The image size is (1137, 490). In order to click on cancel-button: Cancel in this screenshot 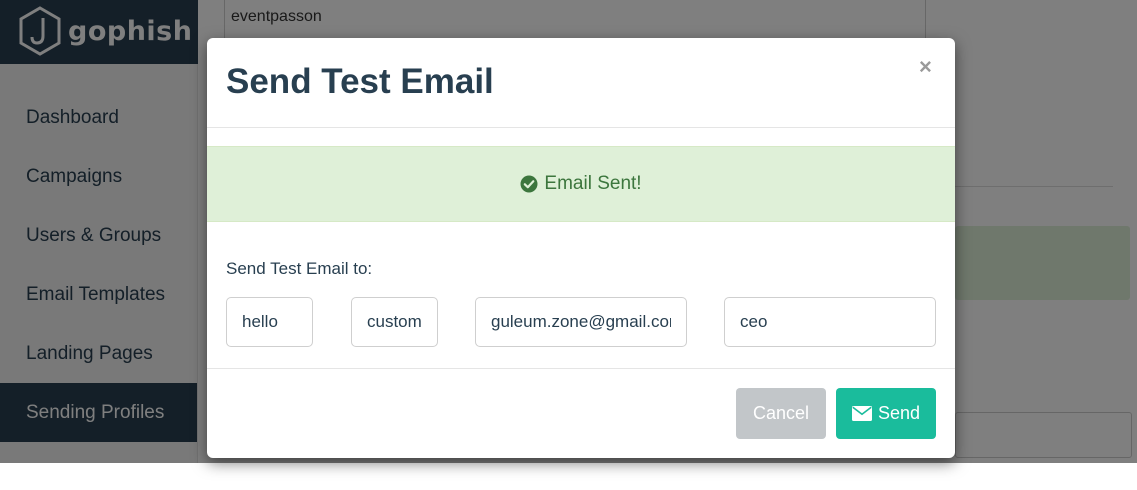, I will do `click(781, 413)`.